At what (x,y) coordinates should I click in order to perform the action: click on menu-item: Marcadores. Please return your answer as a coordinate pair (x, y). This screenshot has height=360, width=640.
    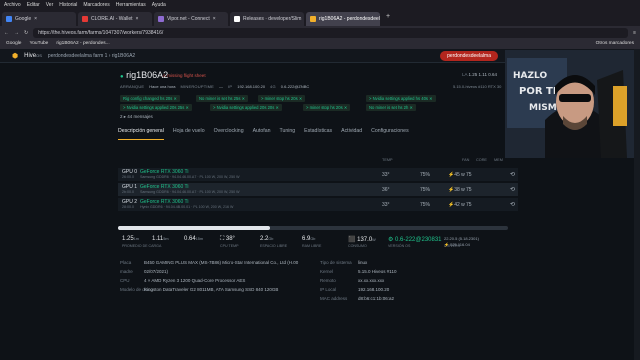
    Looking at the image, I should click on (96, 5).